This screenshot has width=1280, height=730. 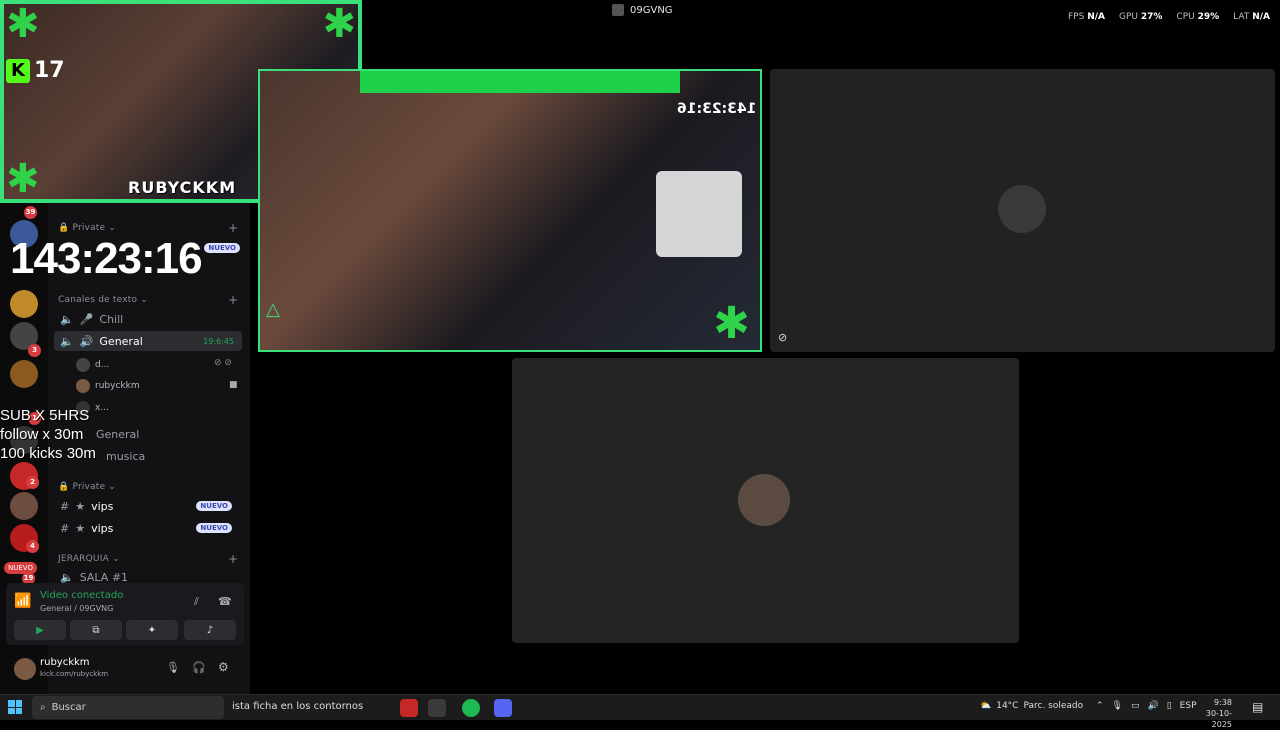 What do you see at coordinates (503, 708) in the screenshot?
I see `discord-icon` at bounding box center [503, 708].